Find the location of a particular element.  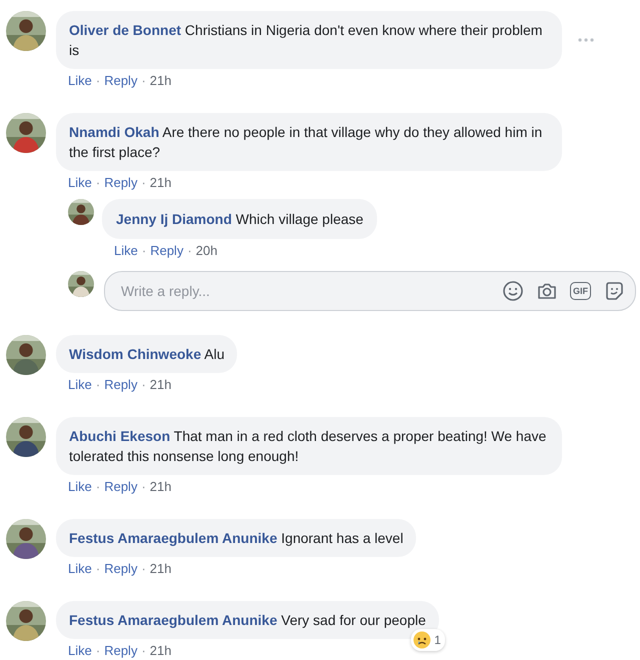

author-link: Abuchi Ekeson is located at coordinates (119, 436).